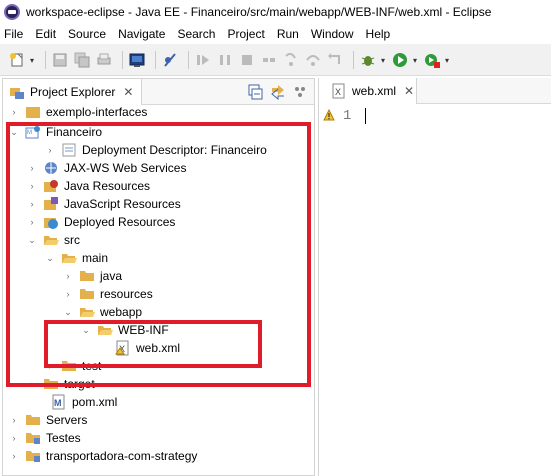 The image size is (551, 476). I want to click on suspend-icon, so click(225, 60).